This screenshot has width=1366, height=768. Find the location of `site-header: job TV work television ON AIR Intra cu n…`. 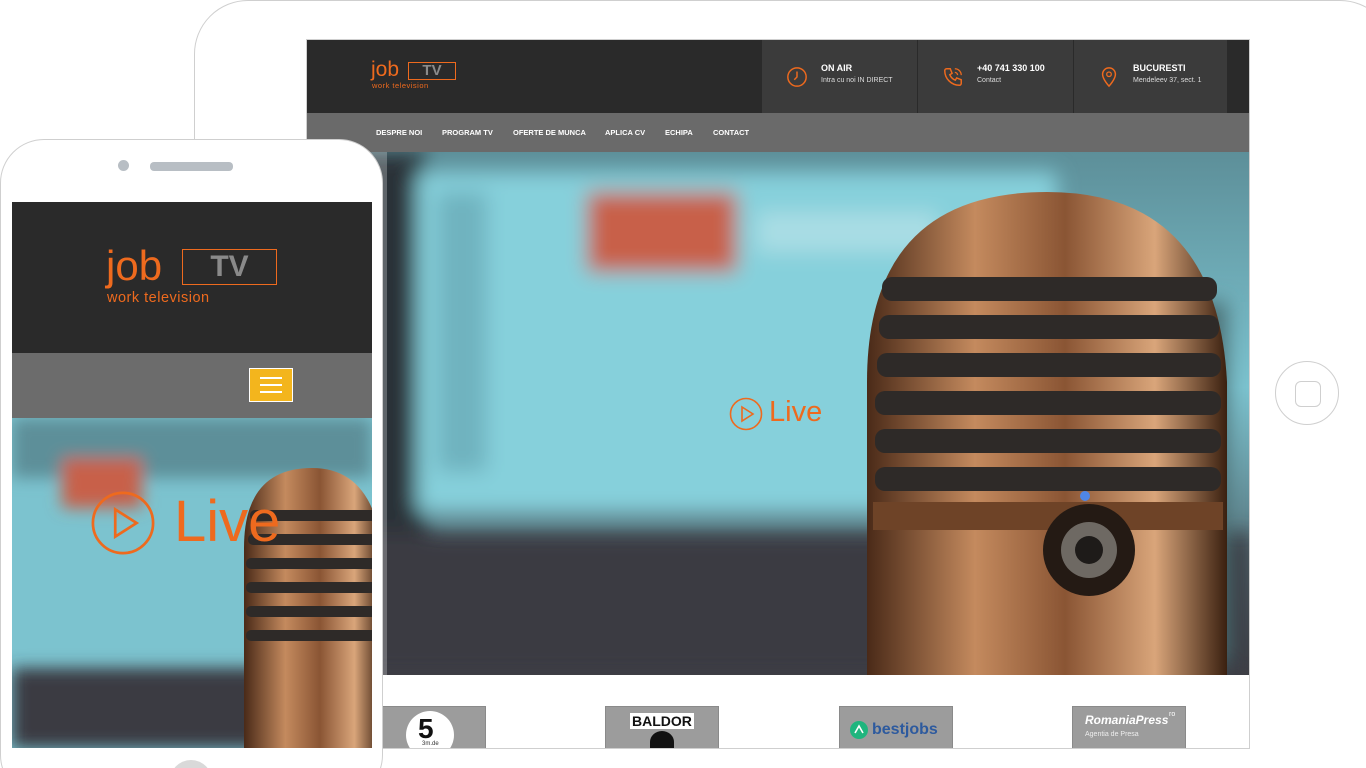

site-header: job TV work television ON AIR Intra cu n… is located at coordinates (778, 76).